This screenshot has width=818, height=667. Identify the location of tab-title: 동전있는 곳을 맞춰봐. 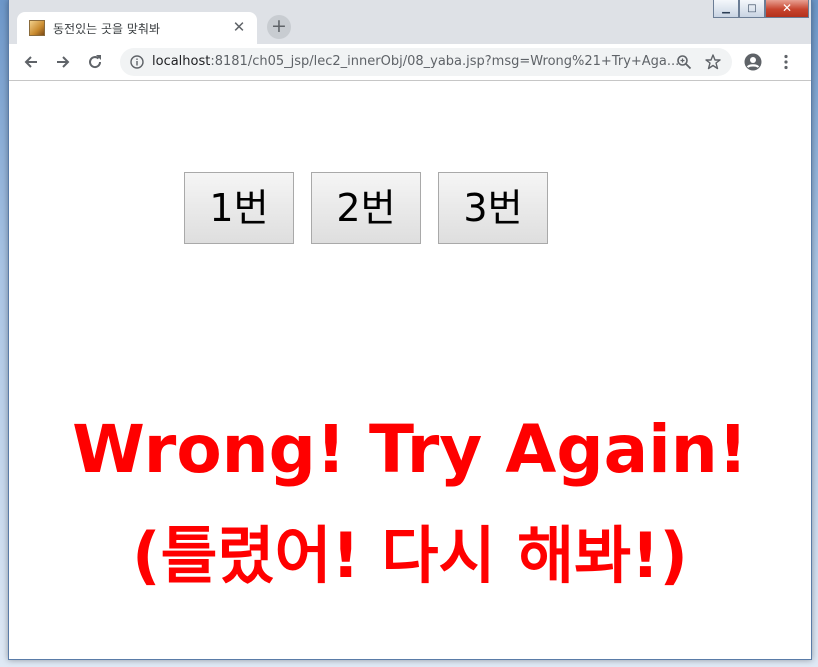
(106, 29).